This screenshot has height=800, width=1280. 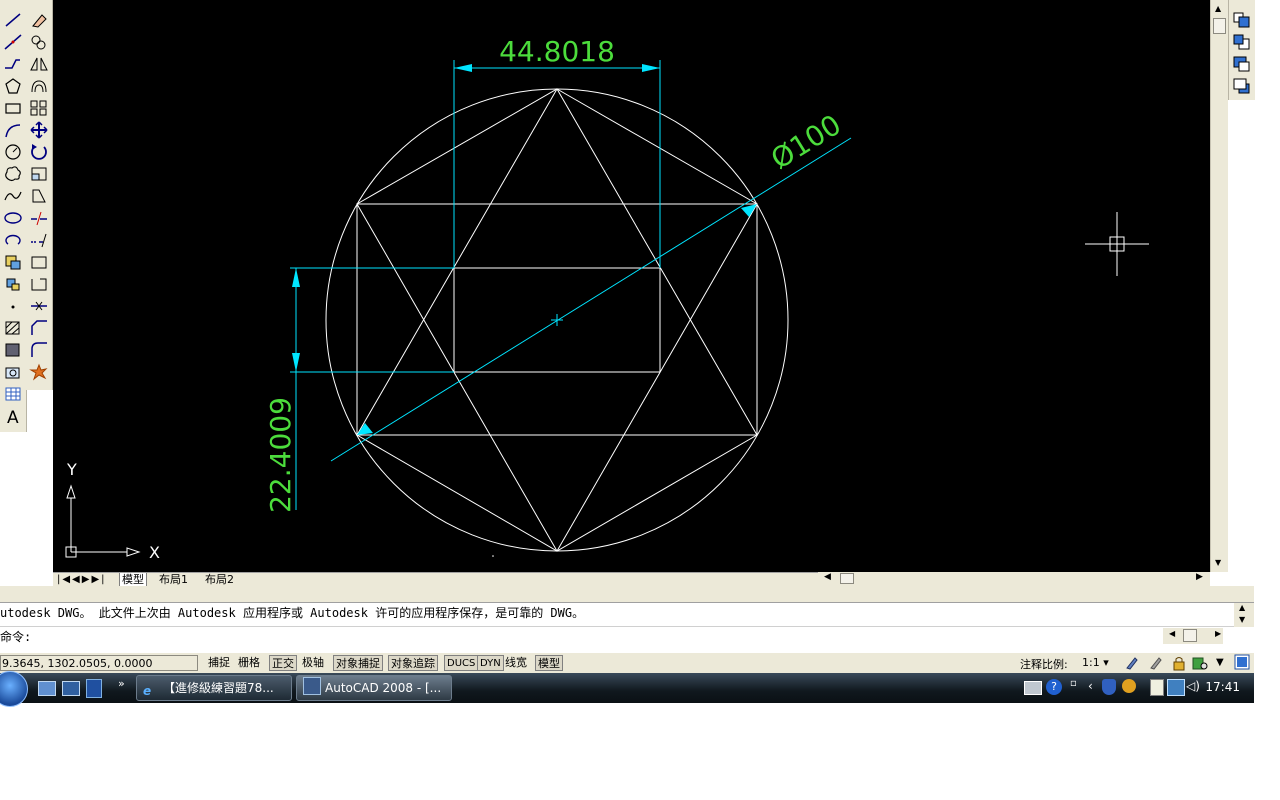 I want to click on status-menu-arrow-icon: ▼, so click(x=1220, y=662).